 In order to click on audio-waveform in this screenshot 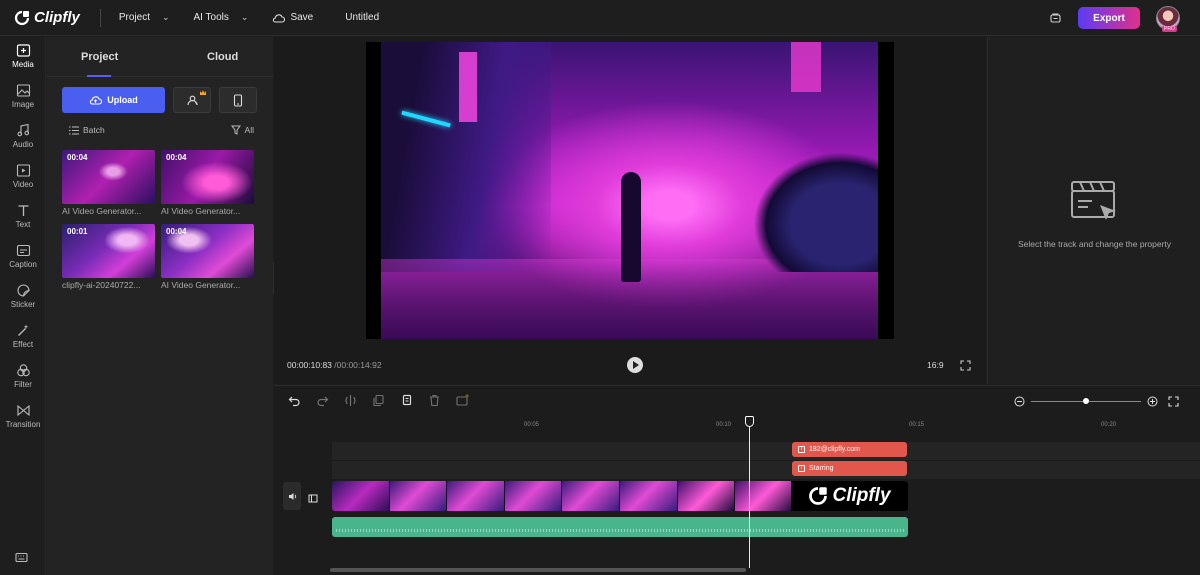, I will do `click(620, 530)`.